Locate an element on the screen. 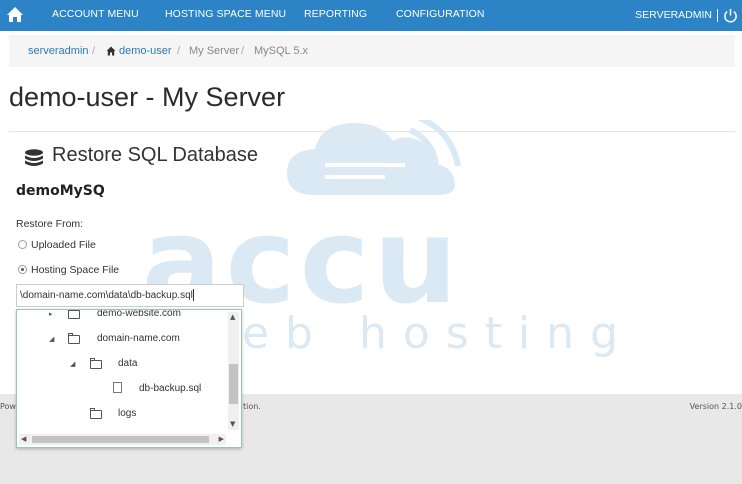 Image resolution: width=742 pixels, height=484 pixels. horizontal-scrollbar: ◀ ▶ is located at coordinates (122, 439).